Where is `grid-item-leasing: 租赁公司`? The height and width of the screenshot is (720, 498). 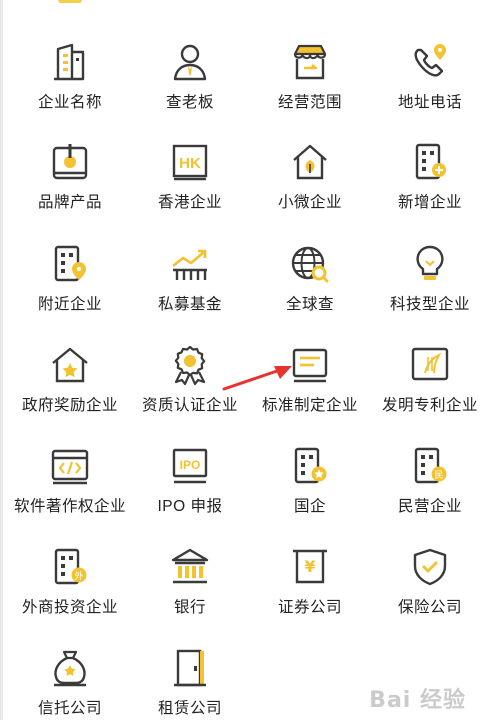 grid-item-leasing: 租赁公司 is located at coordinates (190, 661).